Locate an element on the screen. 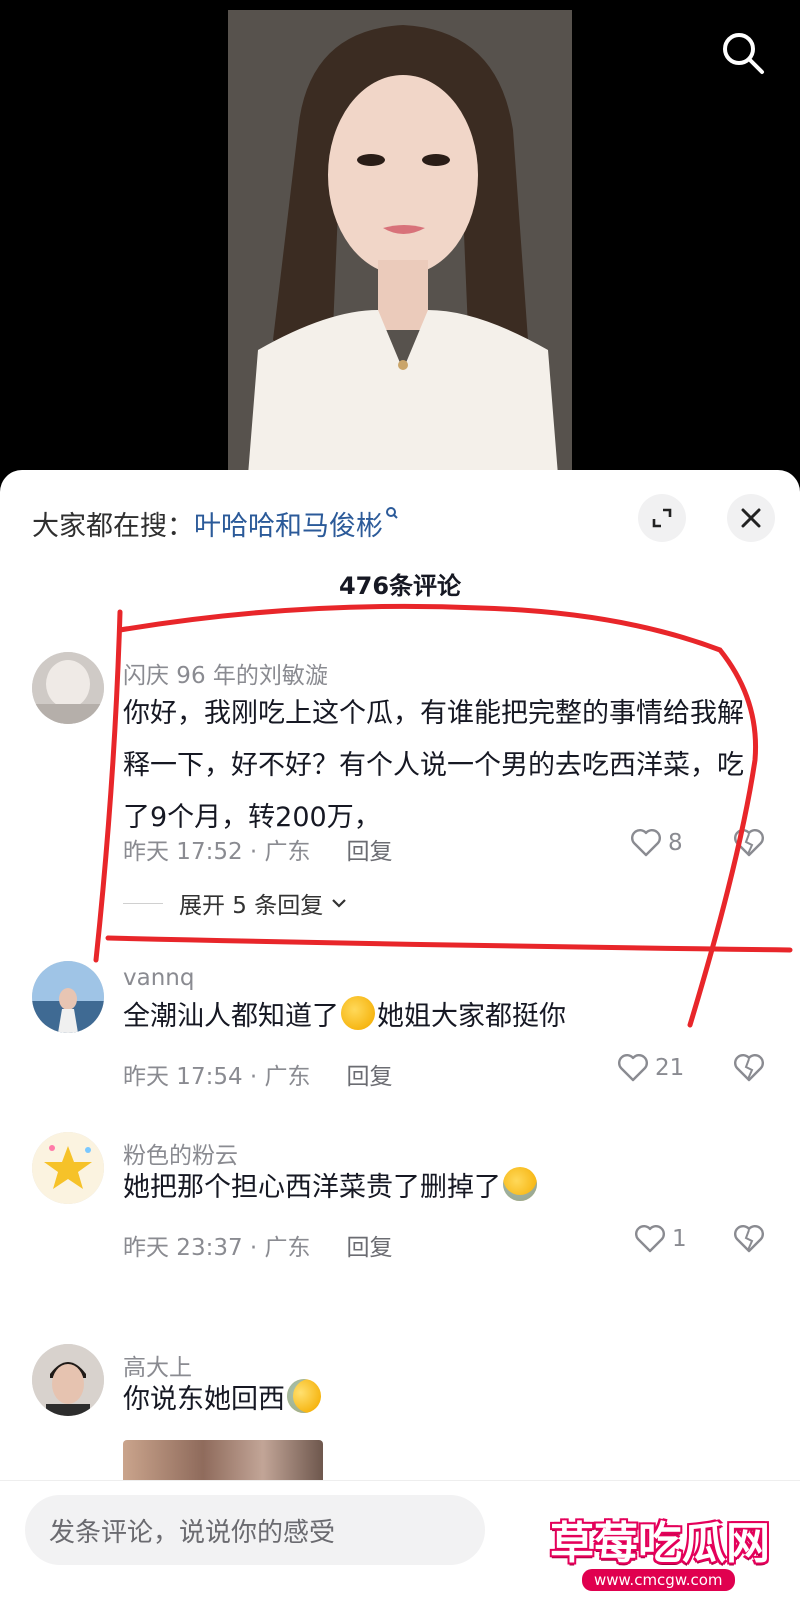  comment-text: 全潮汕人都知道了 她姐大家都挺你 is located at coordinates (443, 1017).